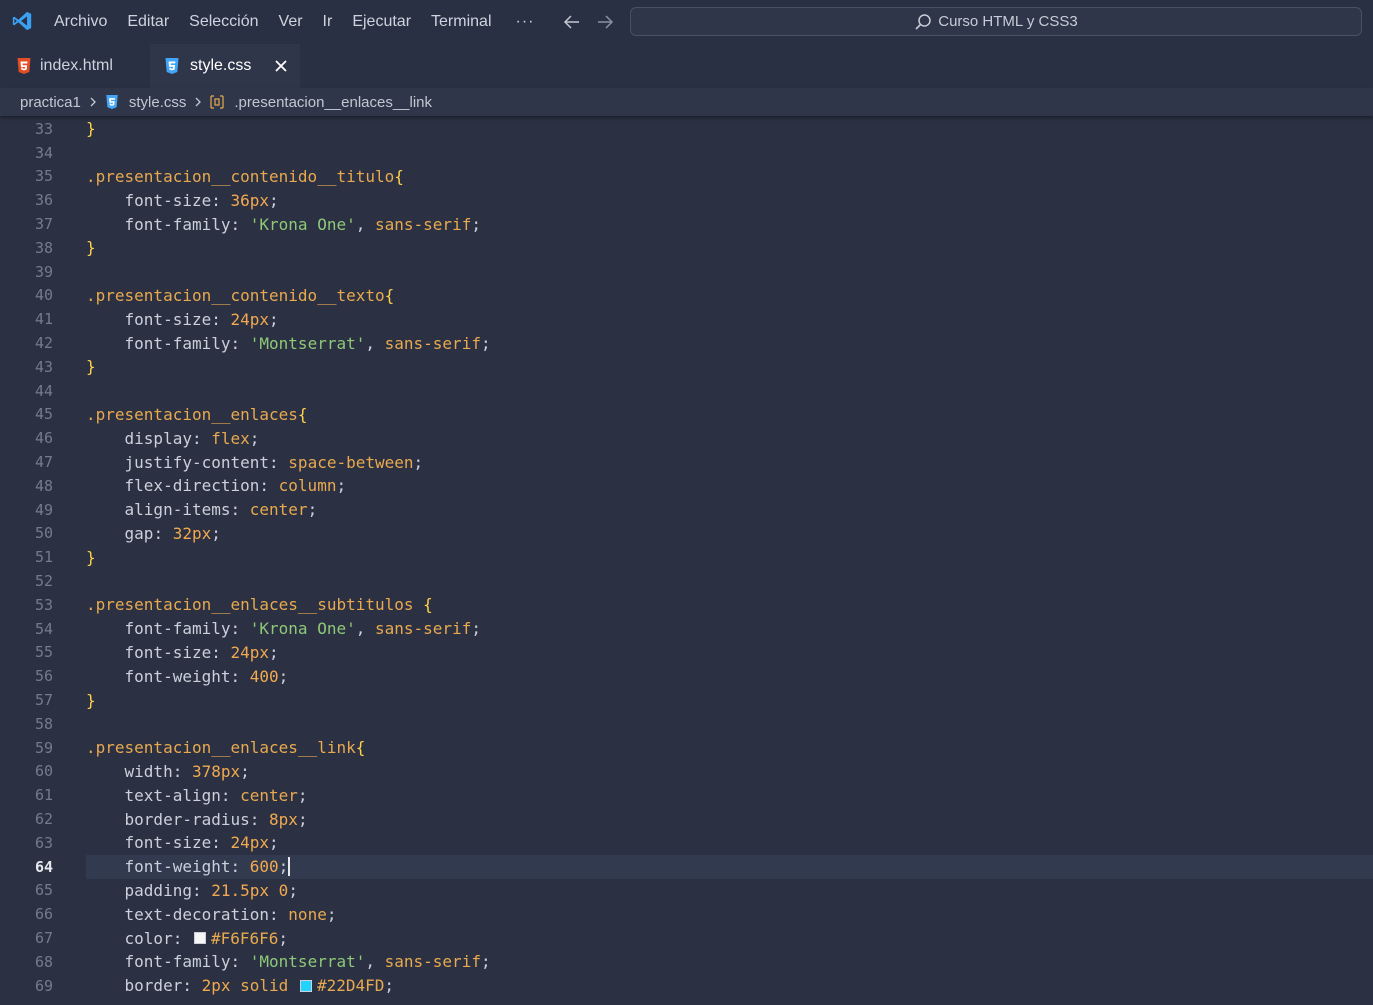 This screenshot has width=1373, height=1005. What do you see at coordinates (686, 391) in the screenshot?
I see `code-line: 44` at bounding box center [686, 391].